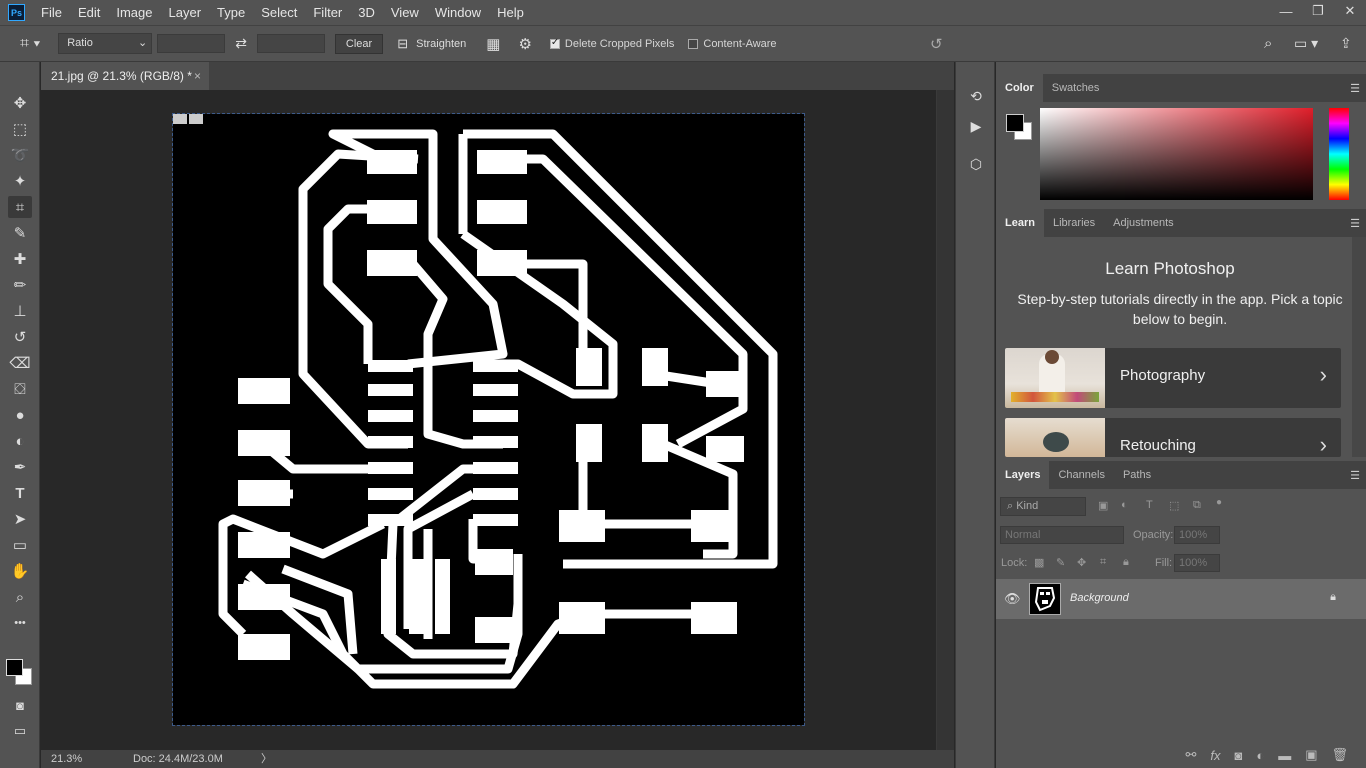  What do you see at coordinates (1019, 88) in the screenshot?
I see `tab-color: Color` at bounding box center [1019, 88].